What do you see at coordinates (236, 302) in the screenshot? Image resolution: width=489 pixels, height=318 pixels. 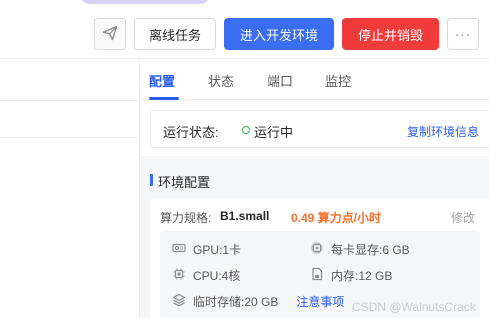 I see `storage-value: 临时存储:20 GB` at bounding box center [236, 302].